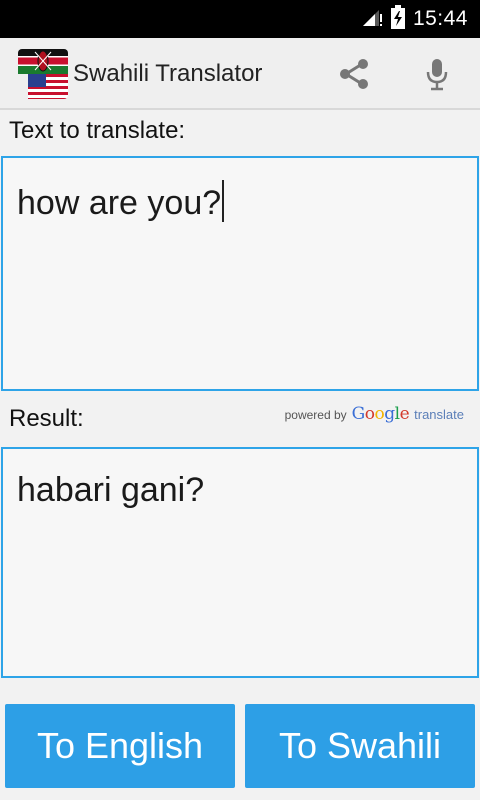  I want to click on share-button, so click(354, 74).